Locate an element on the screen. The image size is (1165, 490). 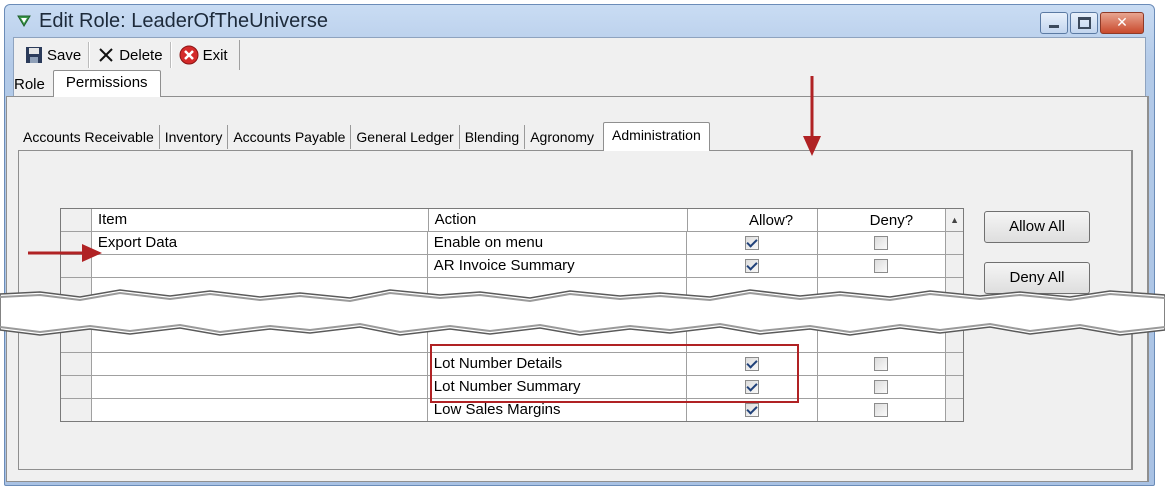
arrow-right-icon is located at coordinates (65, 253).